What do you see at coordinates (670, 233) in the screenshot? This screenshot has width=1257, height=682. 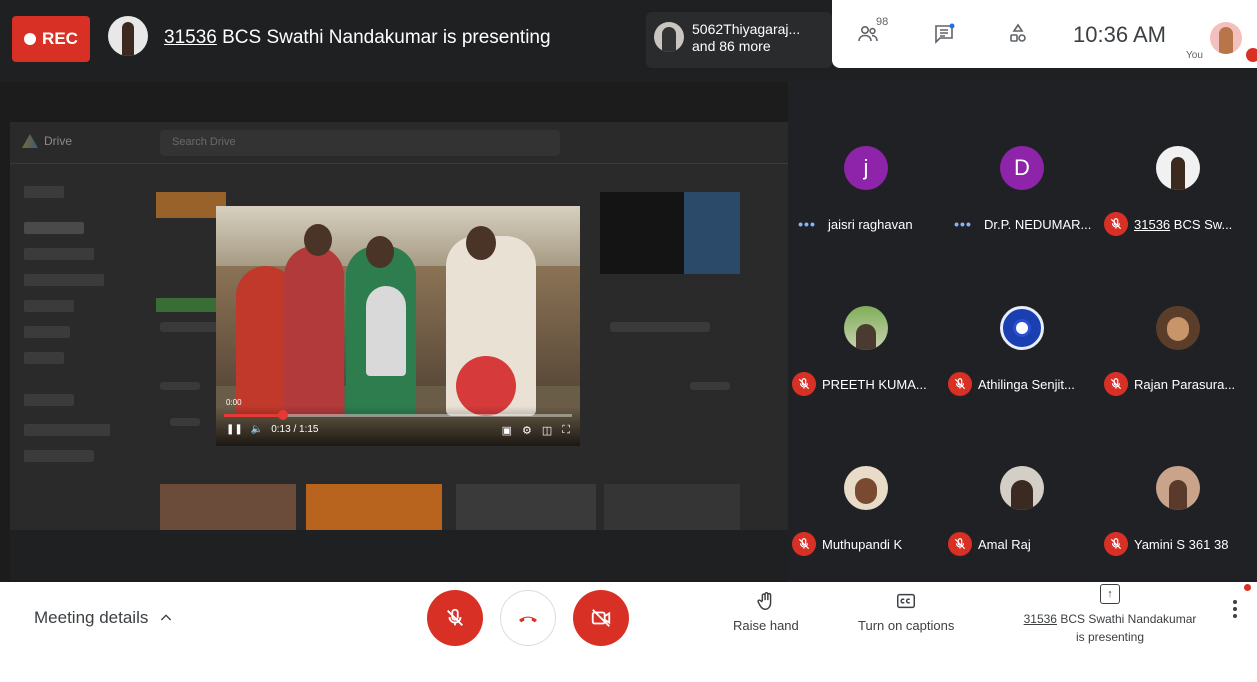 I see `drive-file-card` at bounding box center [670, 233].